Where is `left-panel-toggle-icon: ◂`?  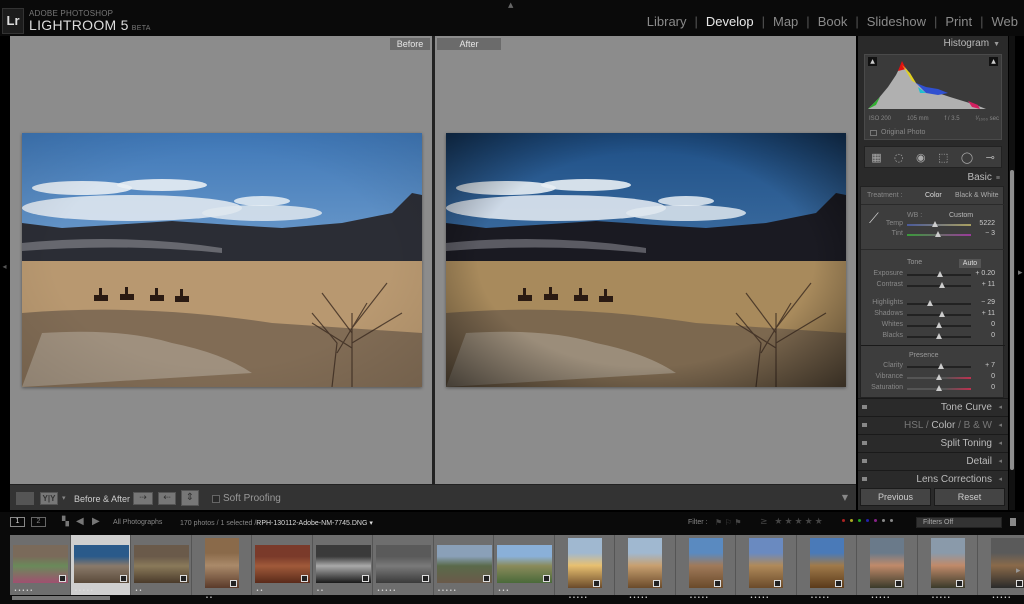
left-panel-toggle-icon: ◂ is located at coordinates (4, 266).